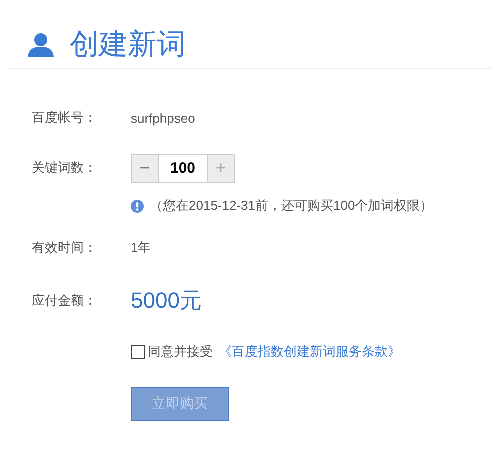 The image size is (492, 451). Describe the element at coordinates (65, 118) in the screenshot. I see `field-label: 百度帐号：` at that location.